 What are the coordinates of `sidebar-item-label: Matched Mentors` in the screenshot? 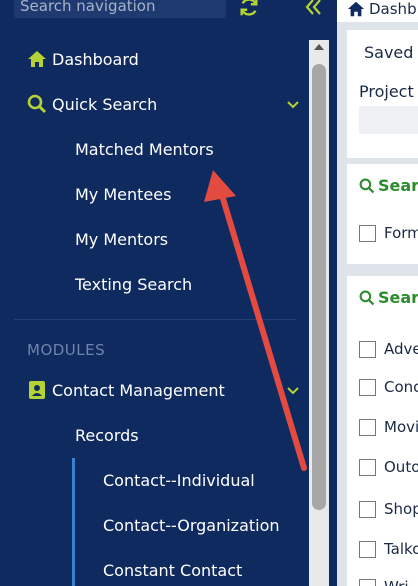 It's located at (144, 149).